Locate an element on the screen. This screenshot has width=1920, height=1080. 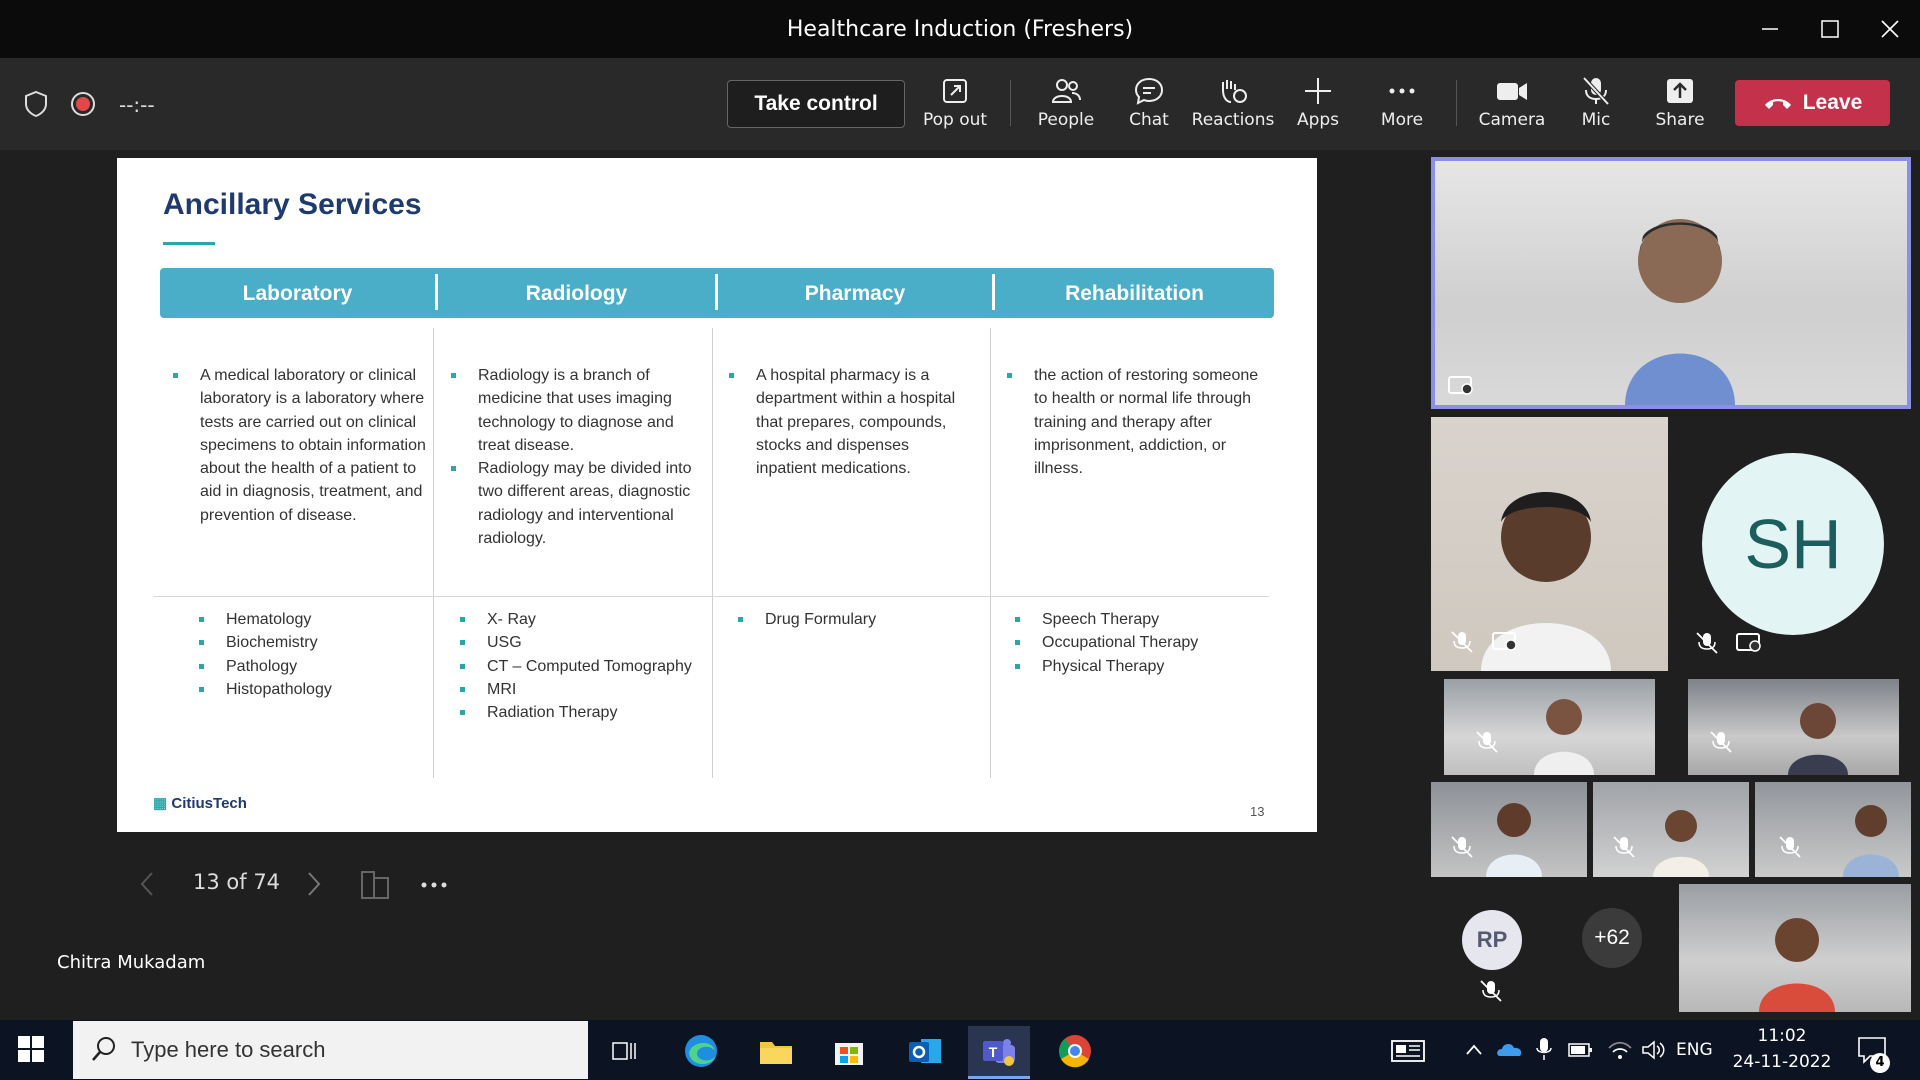
participant-avatar-rp: RP is located at coordinates (1492, 940).